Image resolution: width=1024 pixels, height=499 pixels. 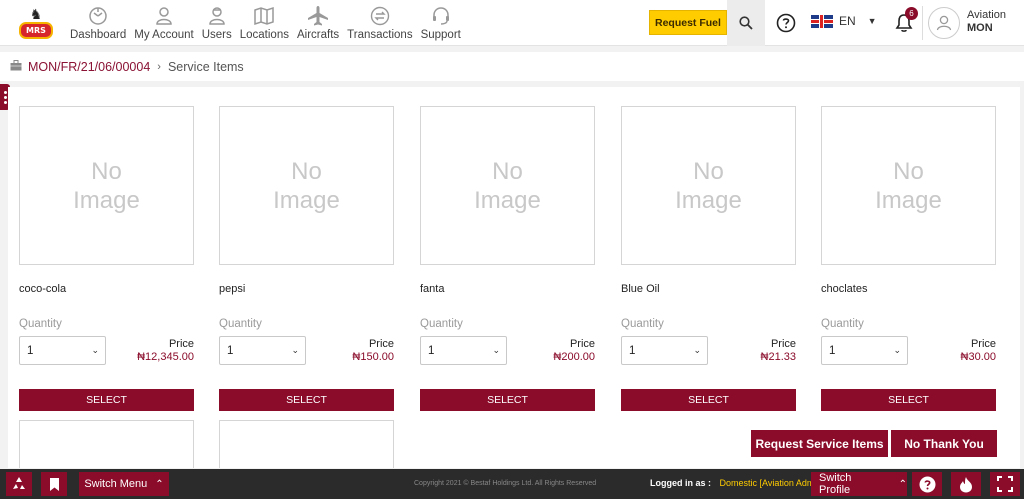 I want to click on fire-icon, so click(x=966, y=484).